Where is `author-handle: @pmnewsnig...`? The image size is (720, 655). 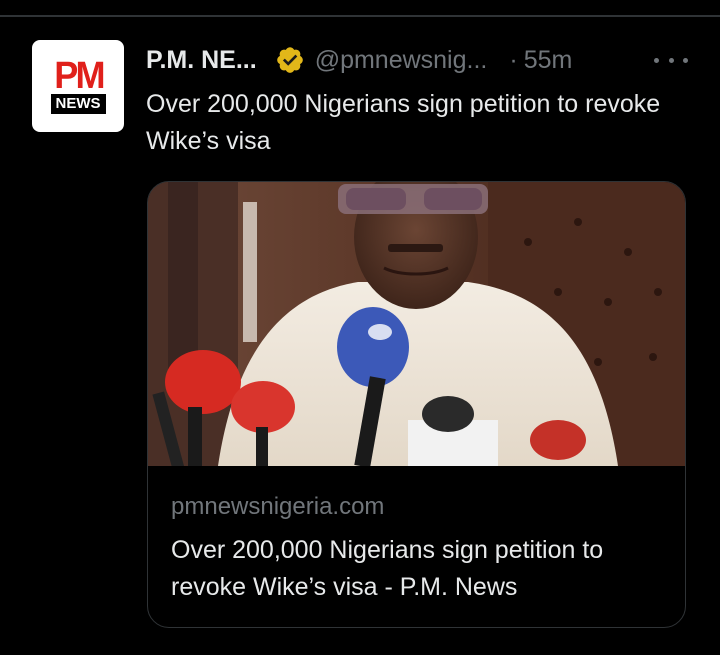 author-handle: @pmnewsnig... is located at coordinates (401, 60).